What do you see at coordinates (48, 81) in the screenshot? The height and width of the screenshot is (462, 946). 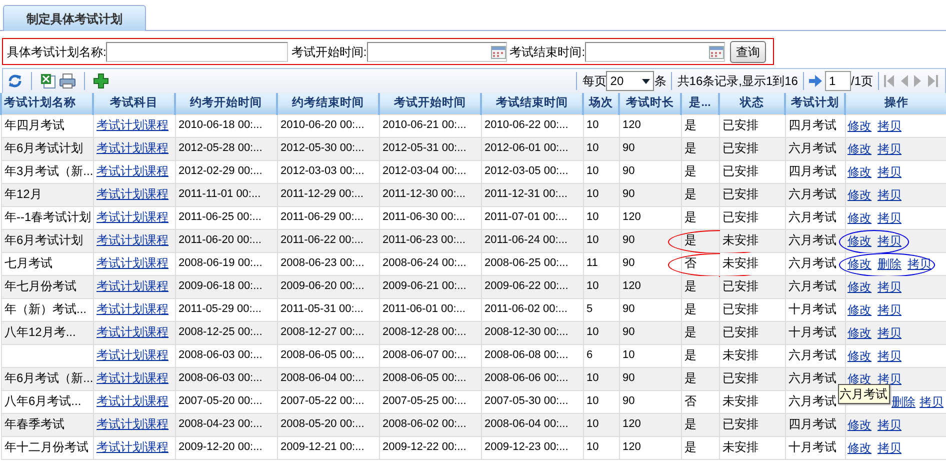 I see `excel-export-icon` at bounding box center [48, 81].